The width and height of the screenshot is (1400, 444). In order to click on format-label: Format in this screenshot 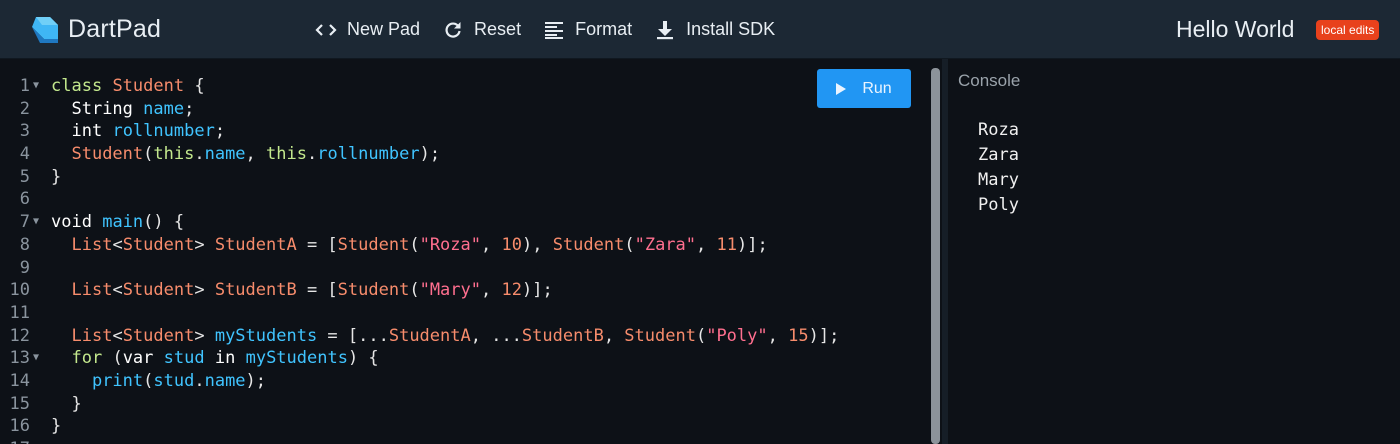, I will do `click(604, 29)`.